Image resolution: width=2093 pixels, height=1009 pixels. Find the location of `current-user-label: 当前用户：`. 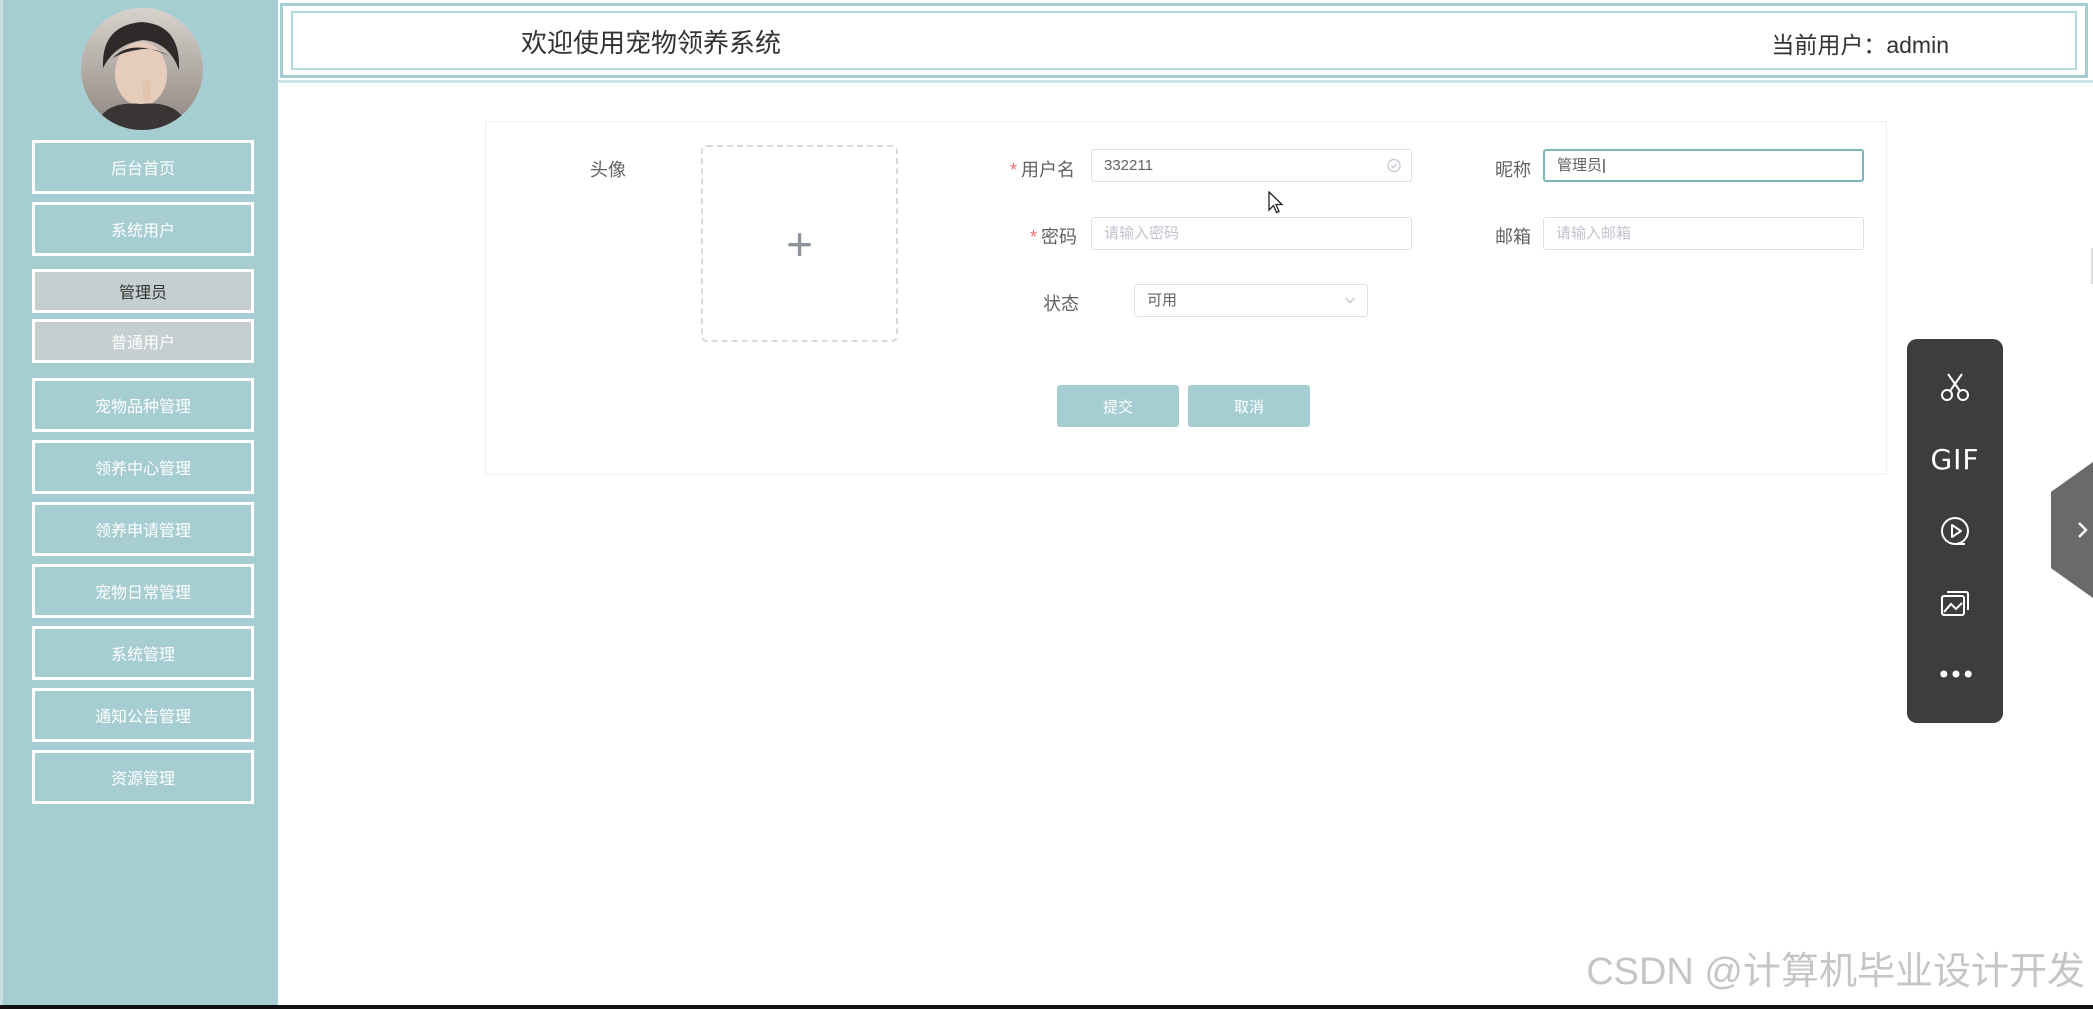

current-user-label: 当前用户： is located at coordinates (1829, 45).